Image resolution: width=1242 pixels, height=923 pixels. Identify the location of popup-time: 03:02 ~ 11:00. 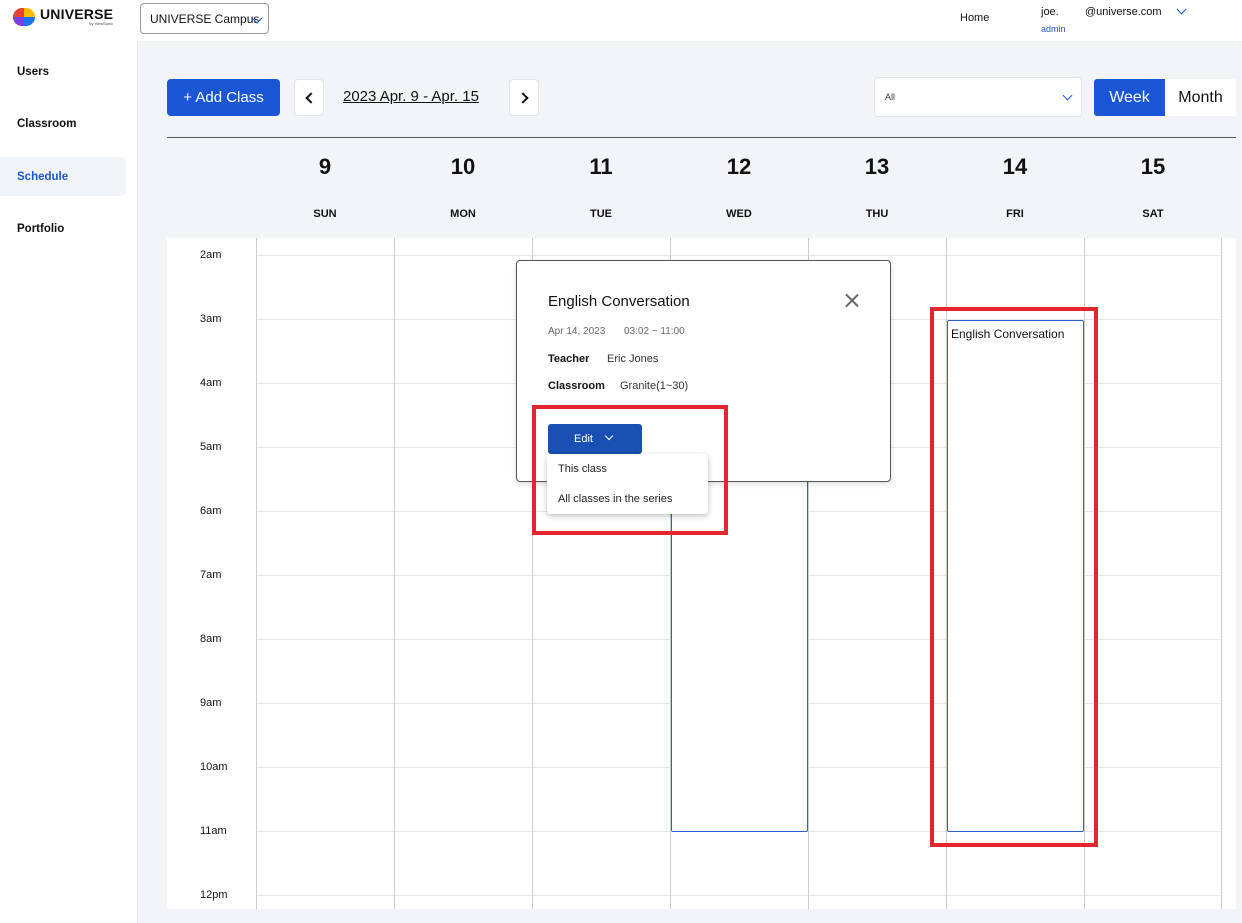
(654, 331).